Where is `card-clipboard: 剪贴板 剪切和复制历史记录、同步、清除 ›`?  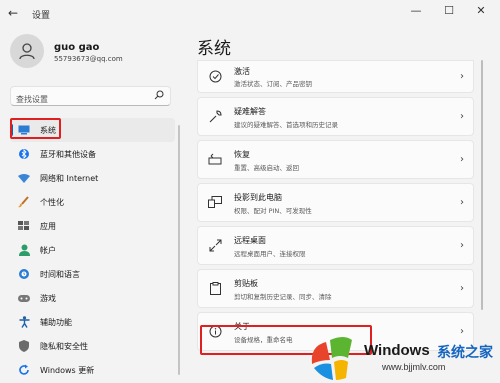
card-clipboard: 剪贴板 剪切和复制历史记录、同步、清除 › is located at coordinates (335, 288).